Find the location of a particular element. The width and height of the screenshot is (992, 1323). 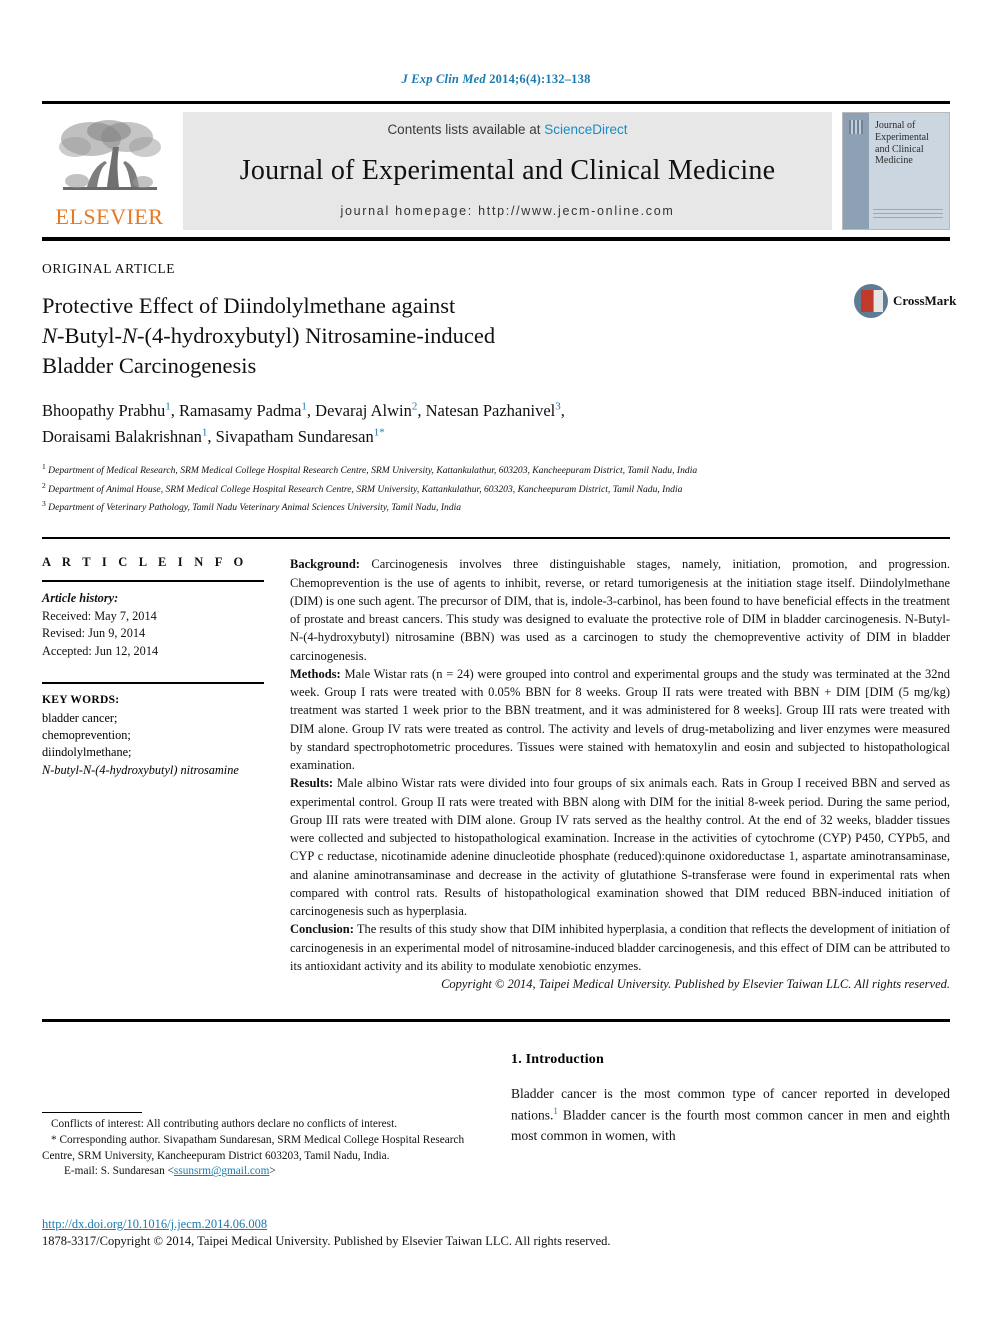

article-received-date: Received: May 7, 2014 is located at coordinates (99, 615).